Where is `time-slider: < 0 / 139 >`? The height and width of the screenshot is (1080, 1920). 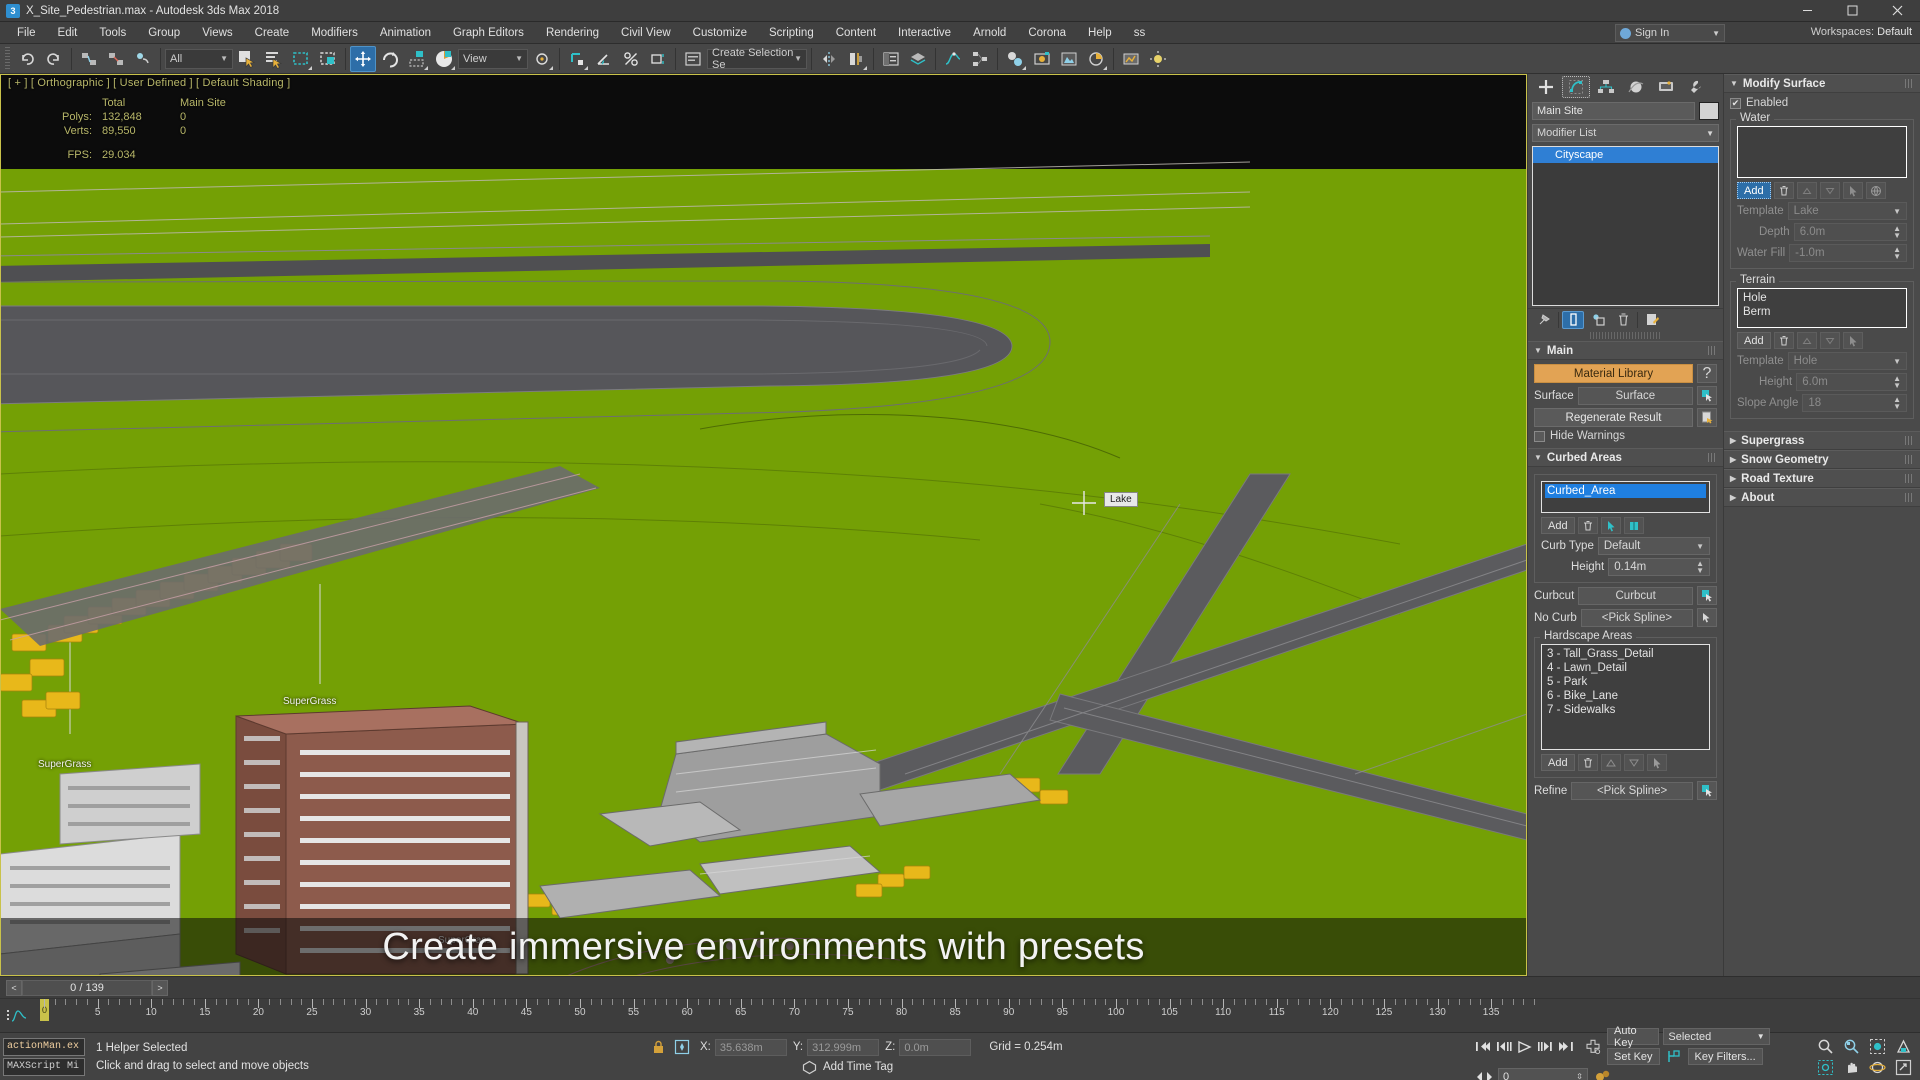
time-slider: < 0 / 139 > is located at coordinates (87, 987).